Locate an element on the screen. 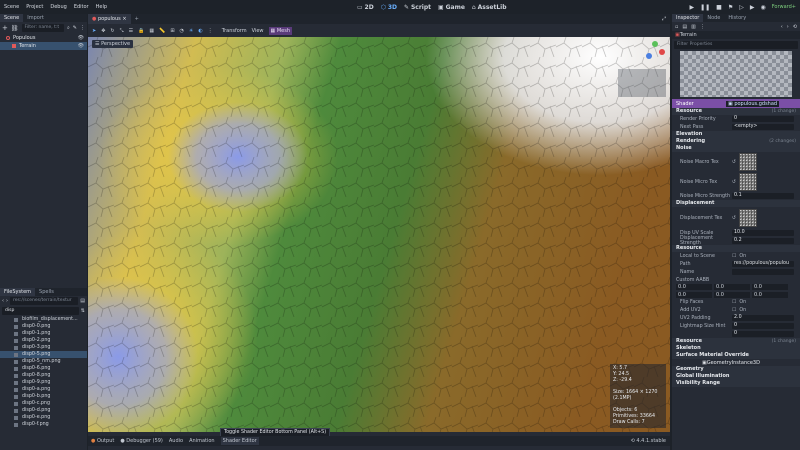 The width and height of the screenshot is (800, 450). filter-properties-input: Filter Properties is located at coordinates (736, 45).